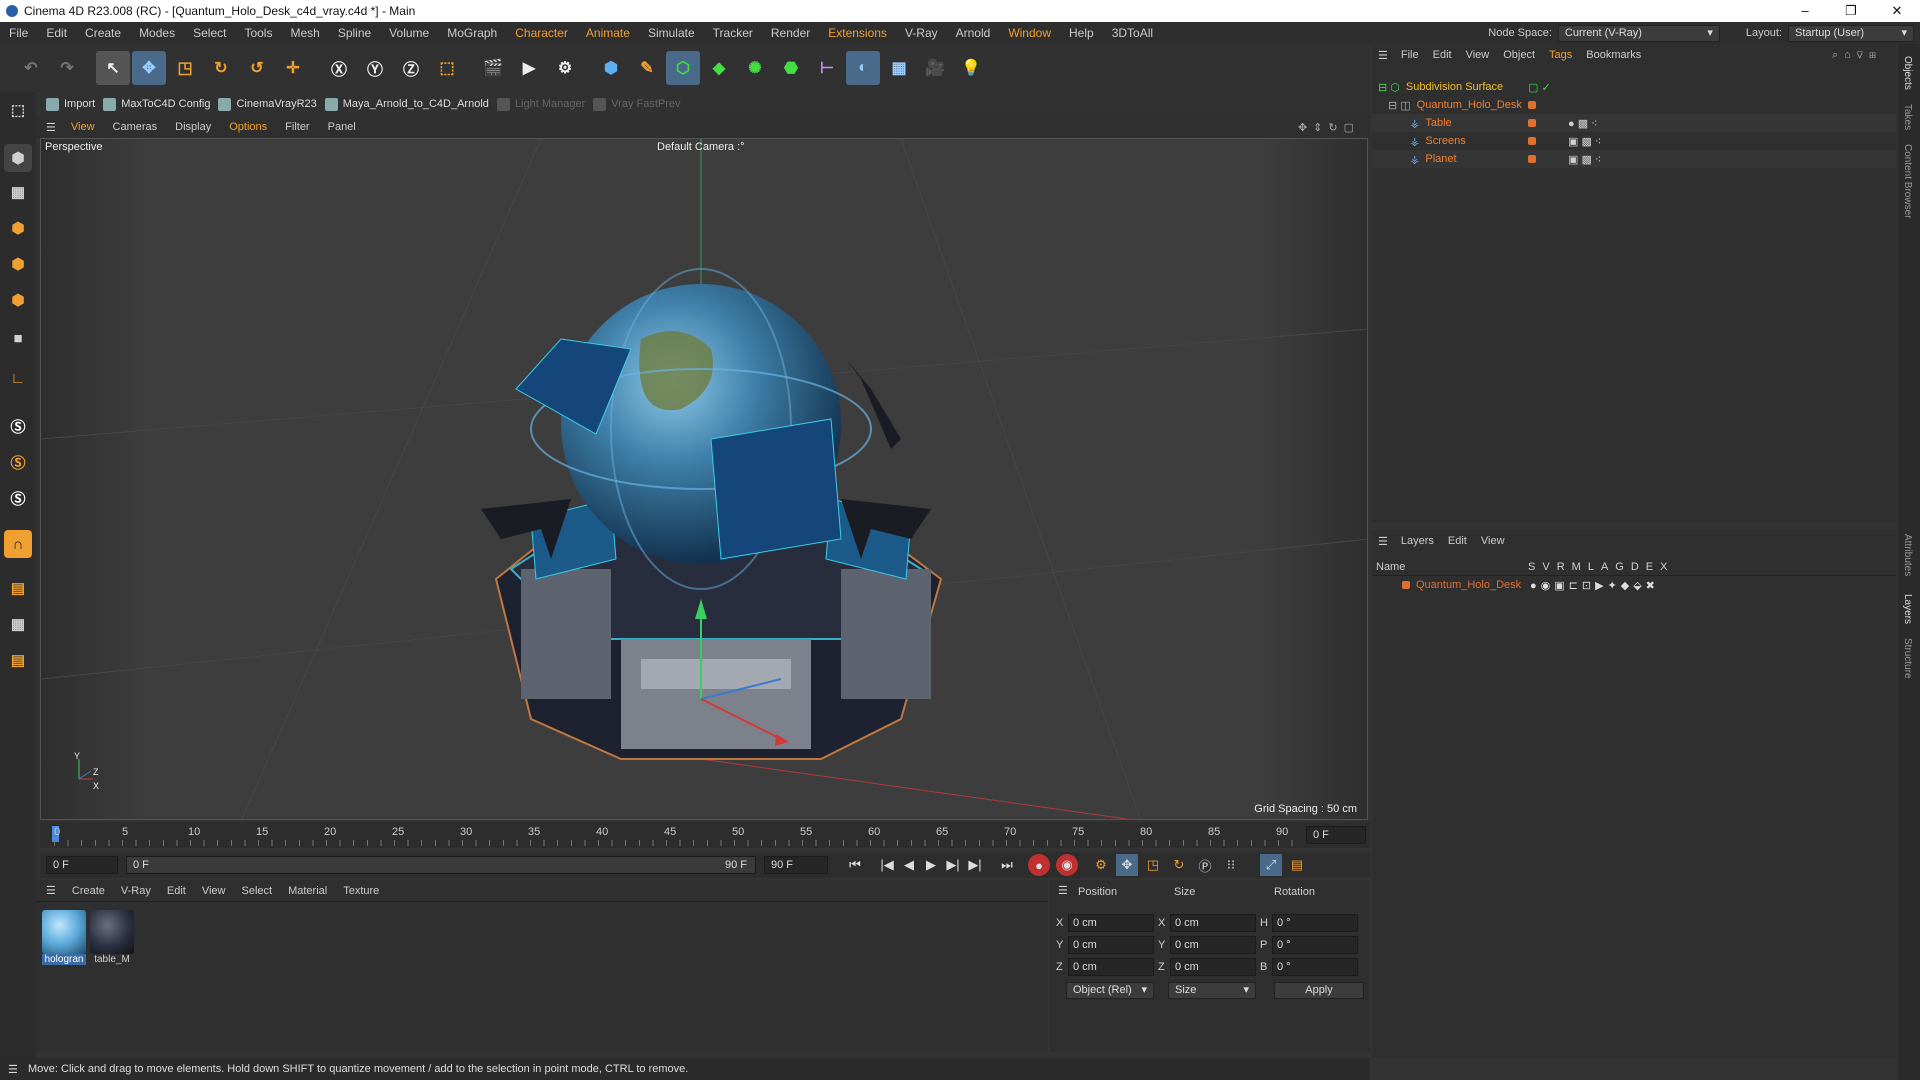 This screenshot has height=1080, width=1920. Describe the element at coordinates (1336, 835) in the screenshot. I see `current-frame-field: 0 F` at that location.